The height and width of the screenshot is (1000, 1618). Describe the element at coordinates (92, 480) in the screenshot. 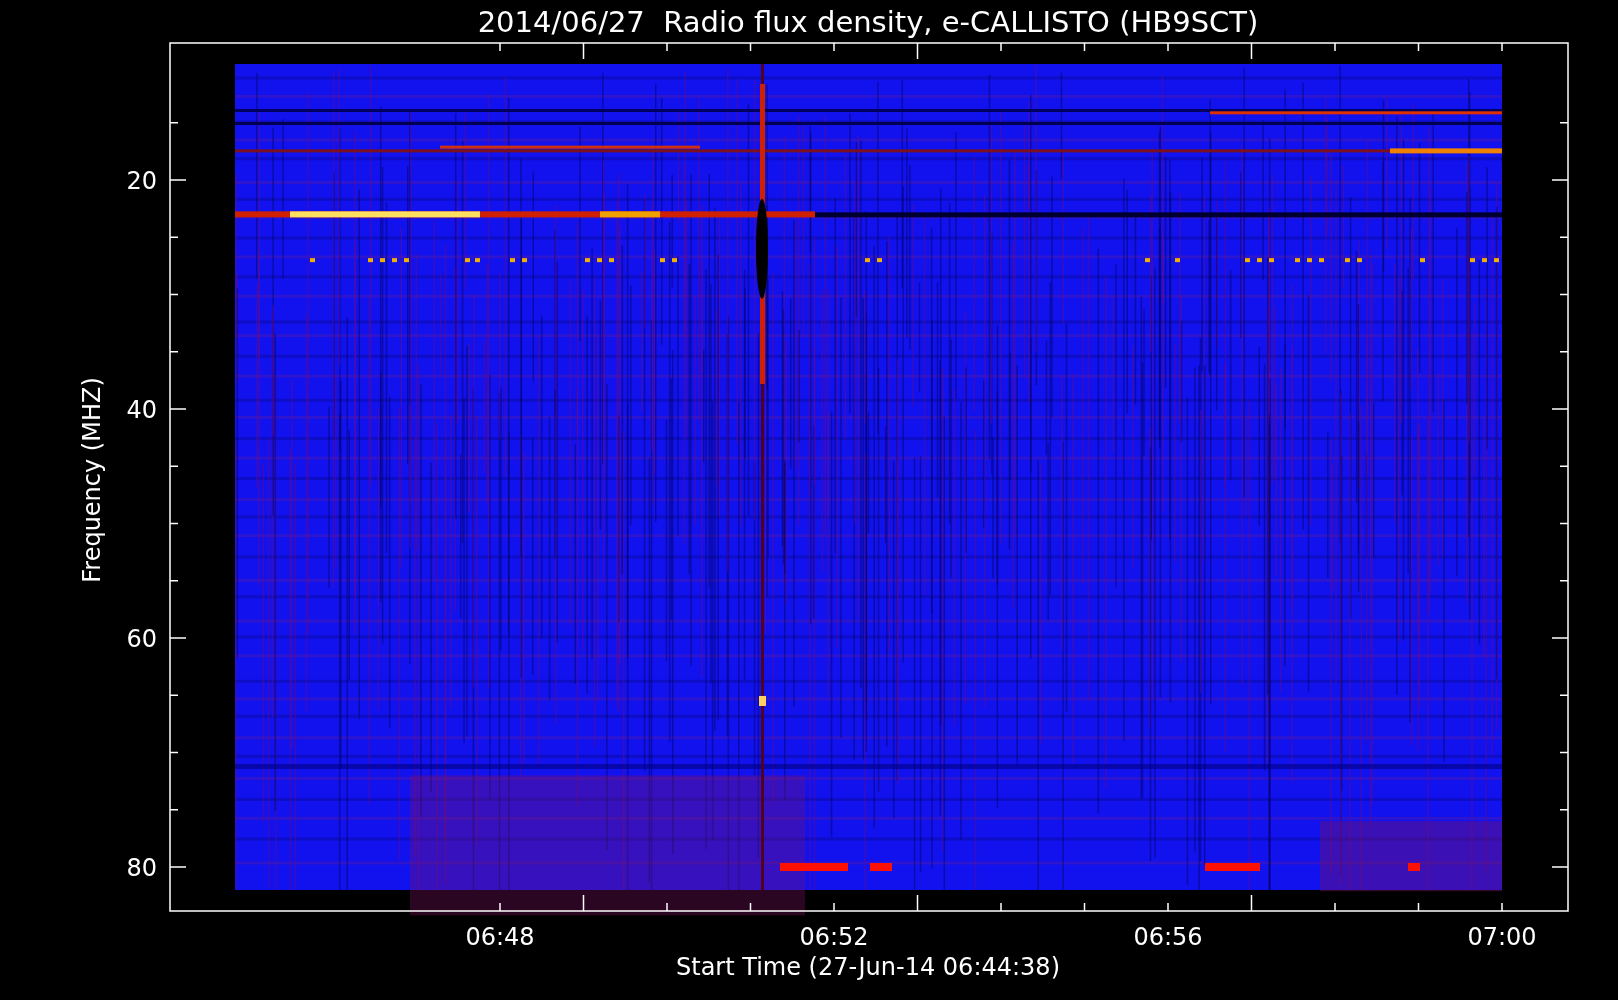

I see `axis-label: Frequency (MHZ)` at that location.